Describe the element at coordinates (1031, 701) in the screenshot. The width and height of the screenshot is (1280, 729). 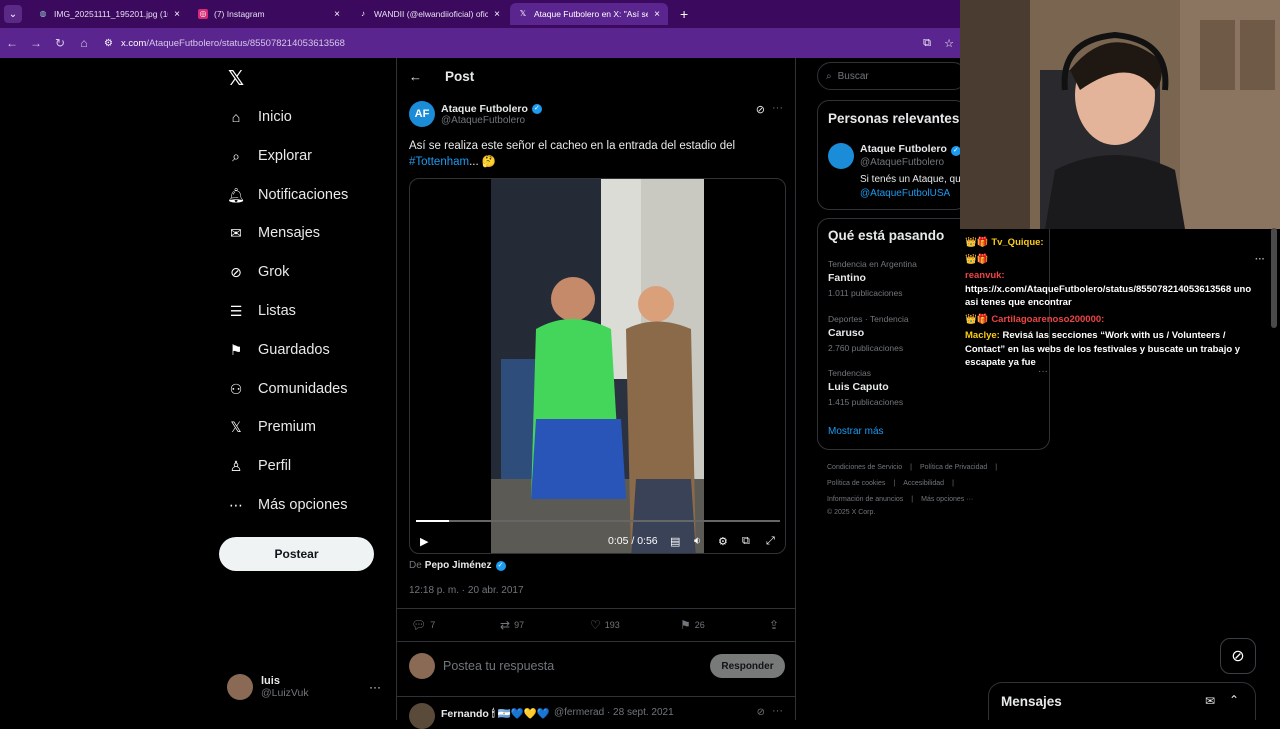
I see `drawer-title: Mensajes` at that location.